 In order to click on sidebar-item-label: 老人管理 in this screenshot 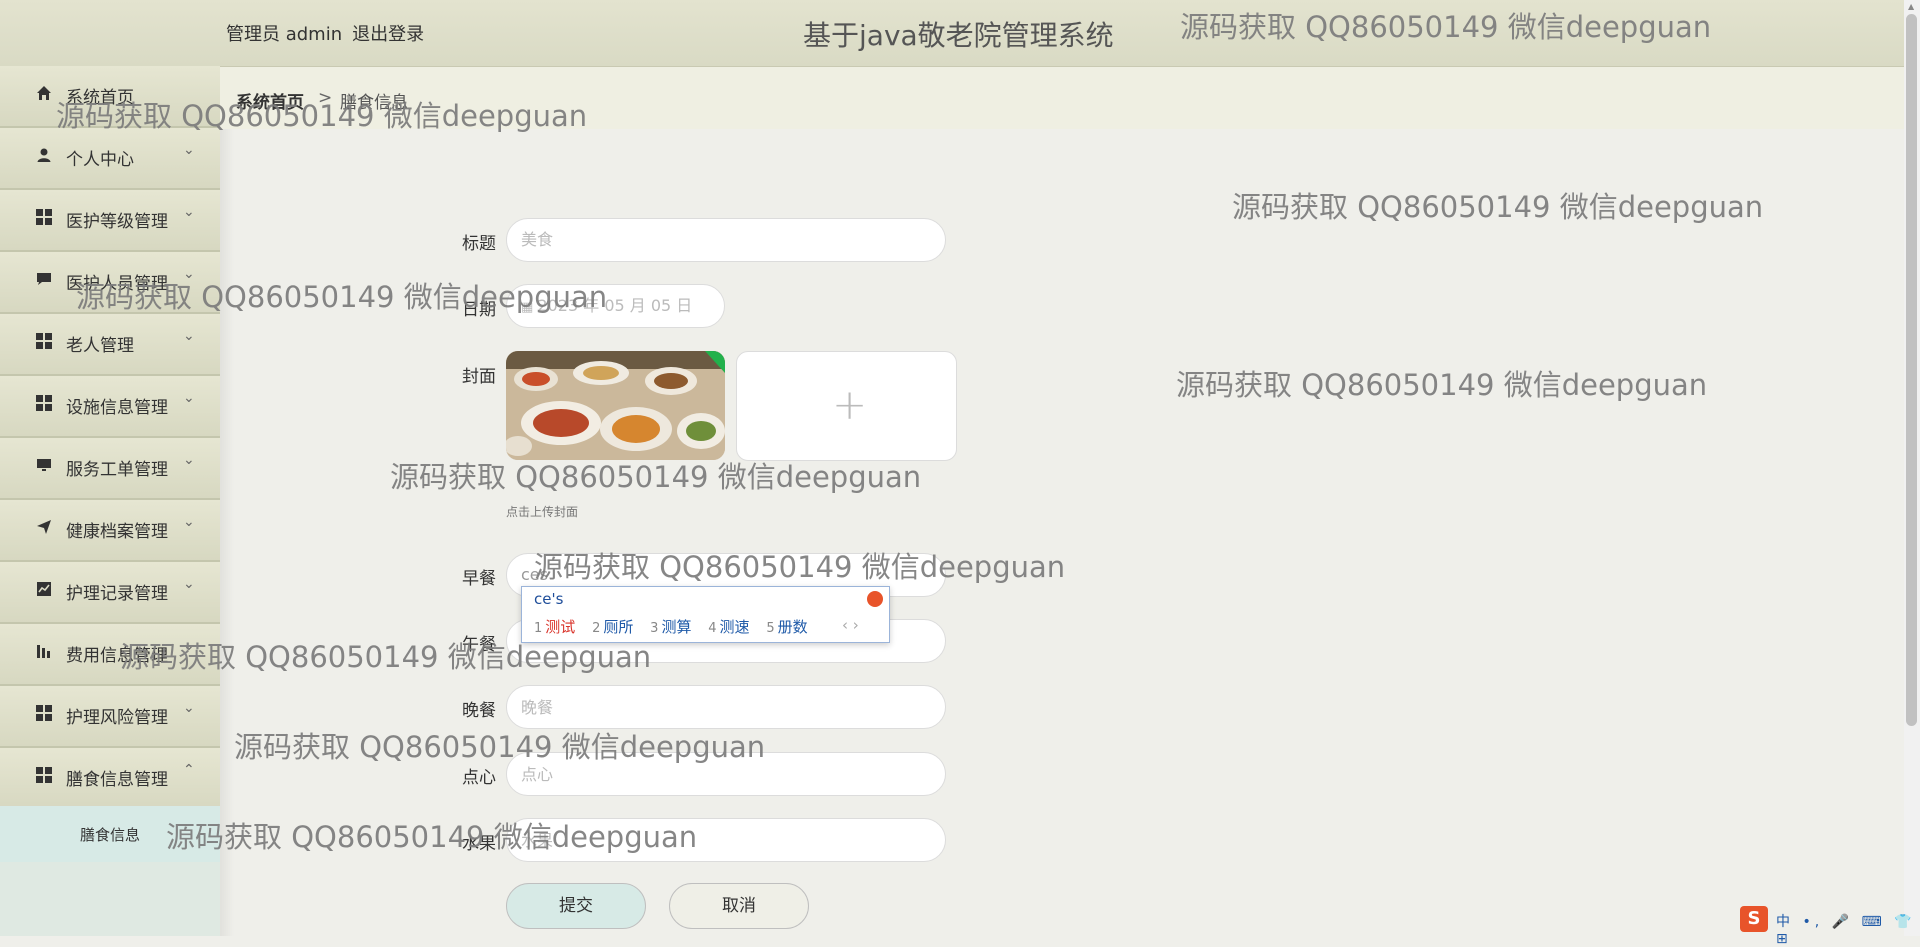, I will do `click(100, 346)`.